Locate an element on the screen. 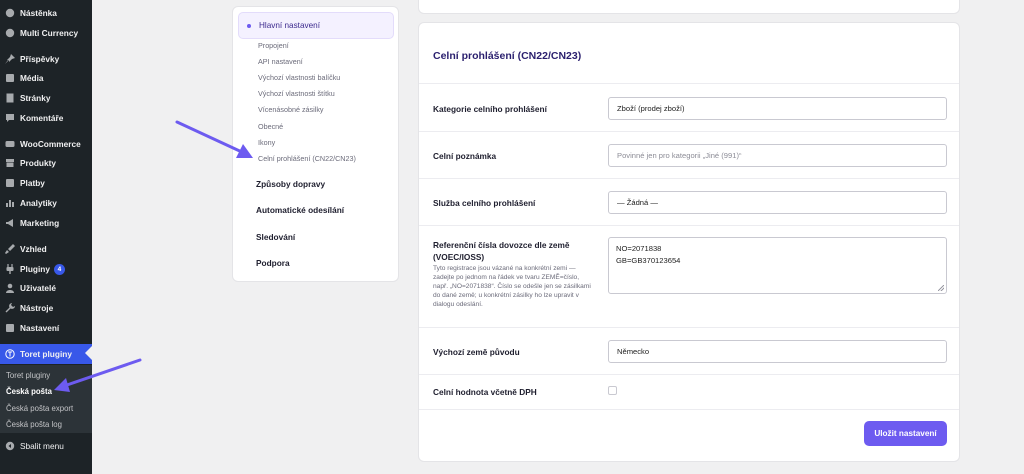  nav-section-auto-send: Automatické odesílání is located at coordinates (300, 210).